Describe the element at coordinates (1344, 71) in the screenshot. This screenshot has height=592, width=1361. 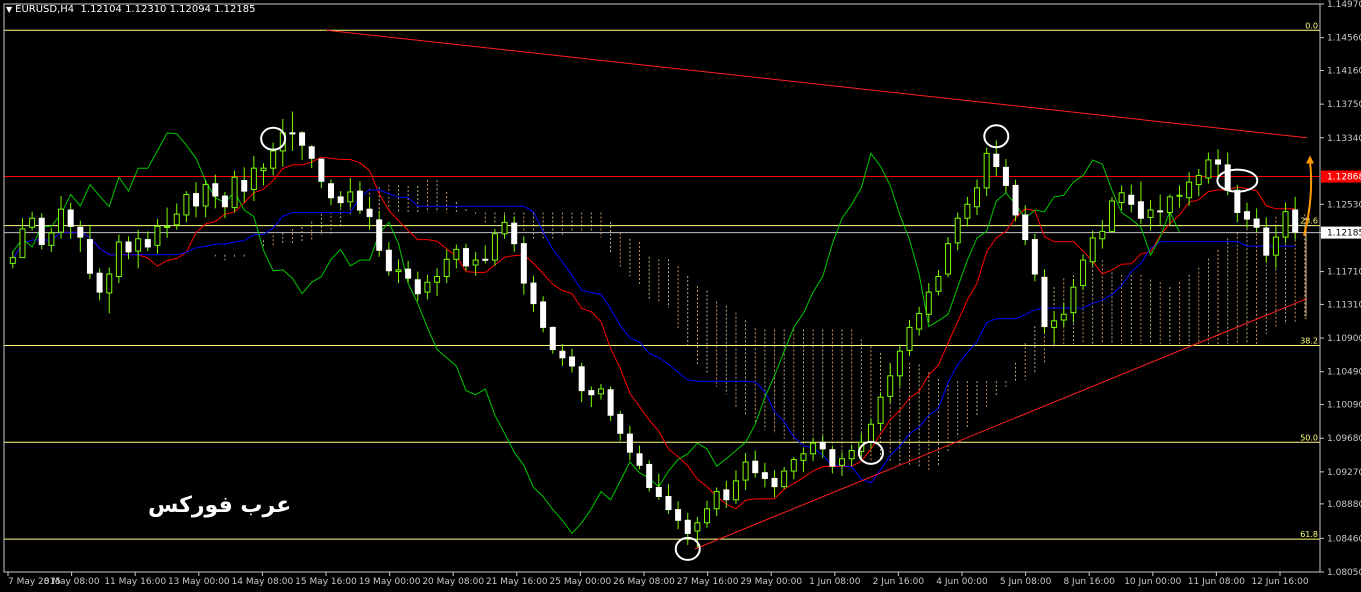
I see `y-tick-label: 1.14160` at that location.